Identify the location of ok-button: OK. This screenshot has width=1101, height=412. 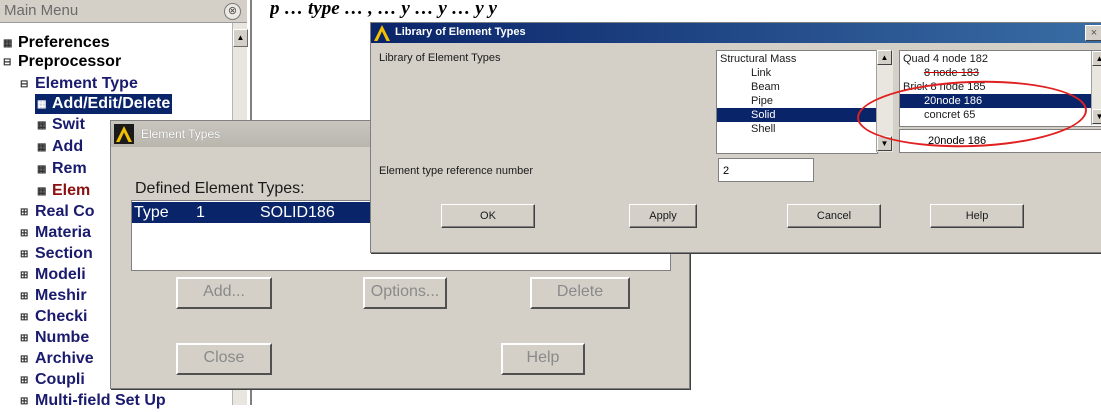
(488, 216).